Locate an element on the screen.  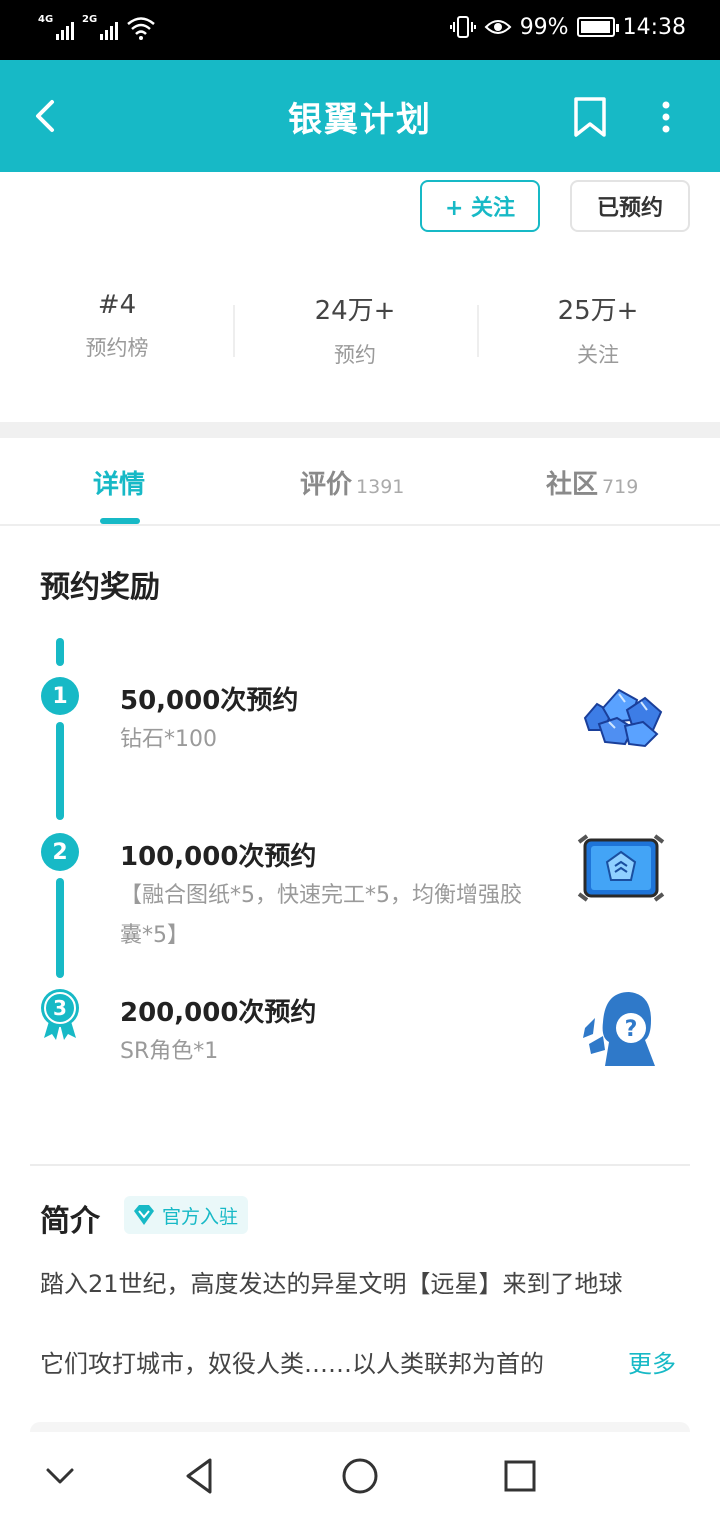
battery-fill is located at coordinates (595, 27).